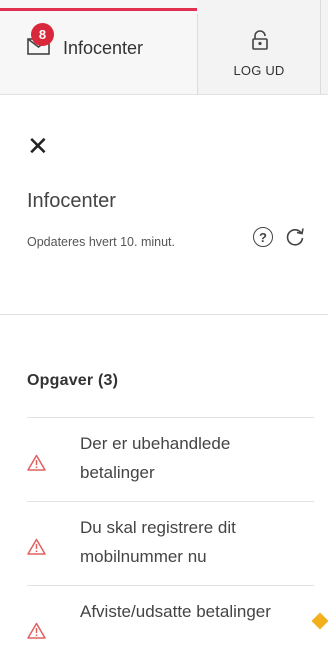 The image size is (328, 669). I want to click on panel-subtitle: Opdateres hvert 10. minut., so click(101, 242).